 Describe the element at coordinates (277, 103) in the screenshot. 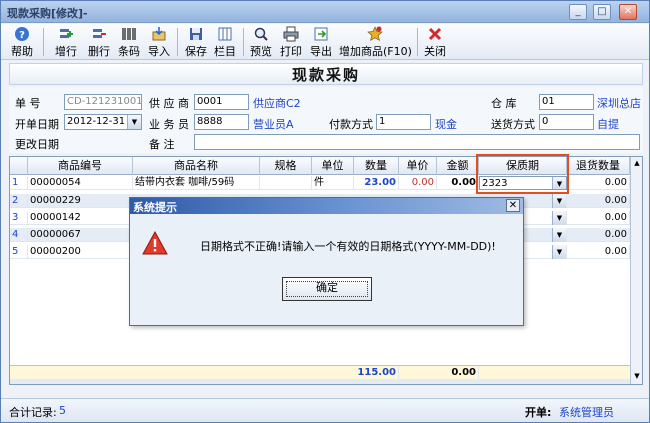

I see `supplier-name-link: 供应商C2` at that location.